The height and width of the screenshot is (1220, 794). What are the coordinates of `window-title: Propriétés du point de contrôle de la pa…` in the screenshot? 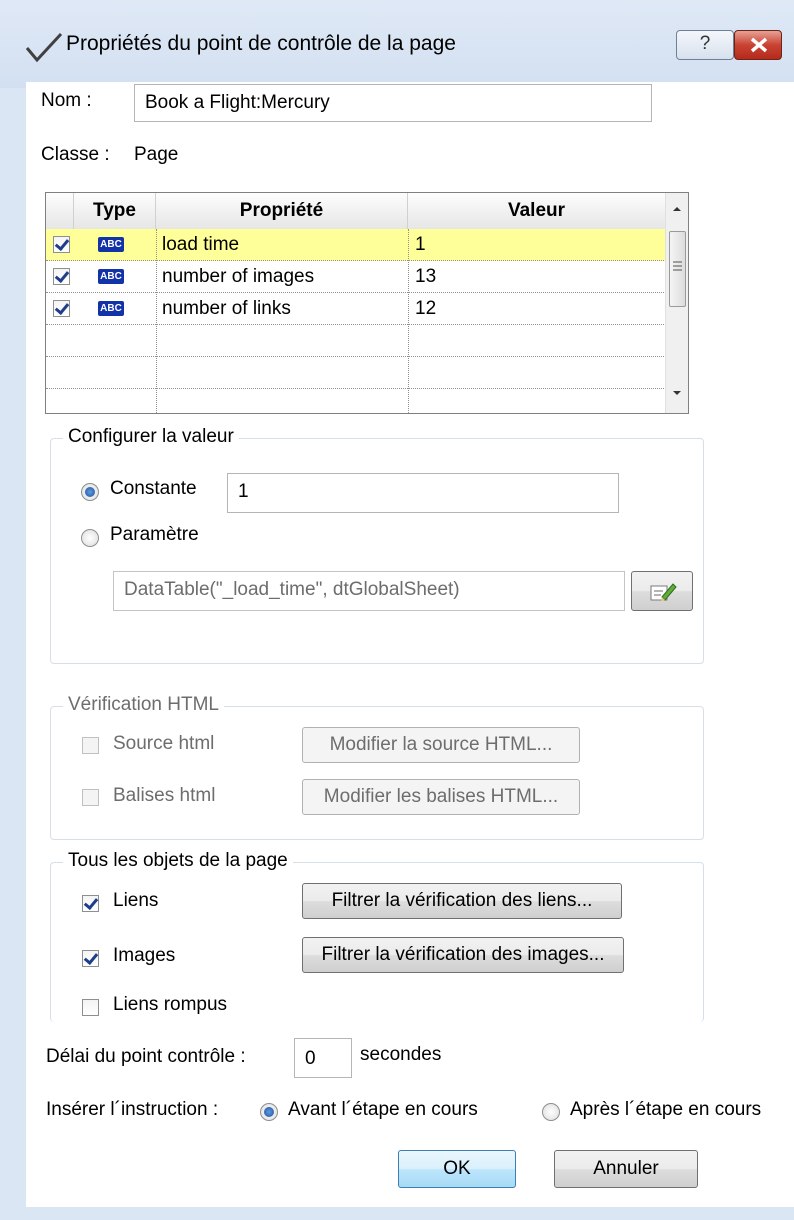 It's located at (261, 43).